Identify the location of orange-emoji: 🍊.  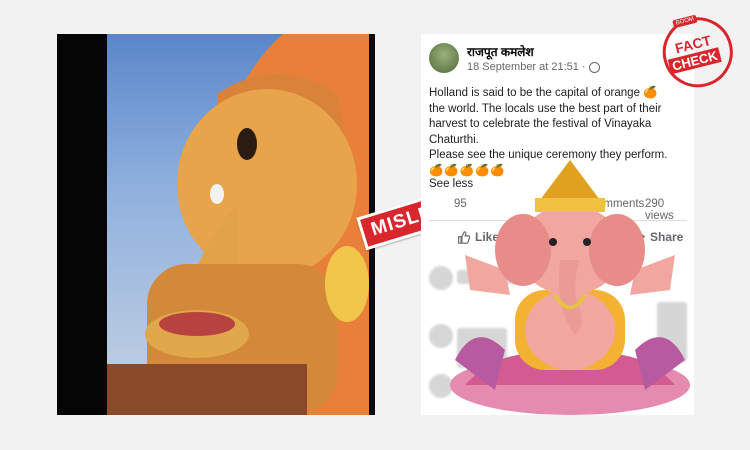
(651, 93).